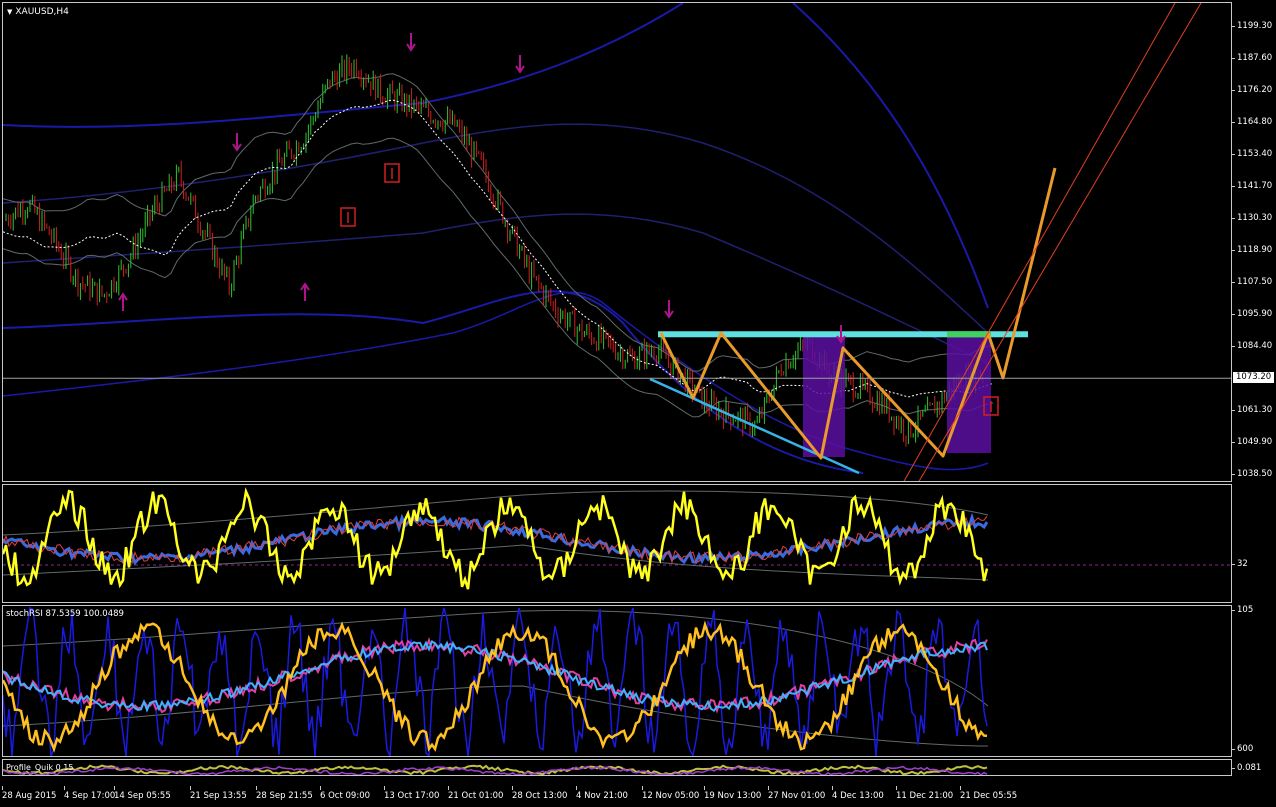 This screenshot has width=1276, height=807. What do you see at coordinates (1253, 314) in the screenshot?
I see `price-tick: 1095.90` at bounding box center [1253, 314].